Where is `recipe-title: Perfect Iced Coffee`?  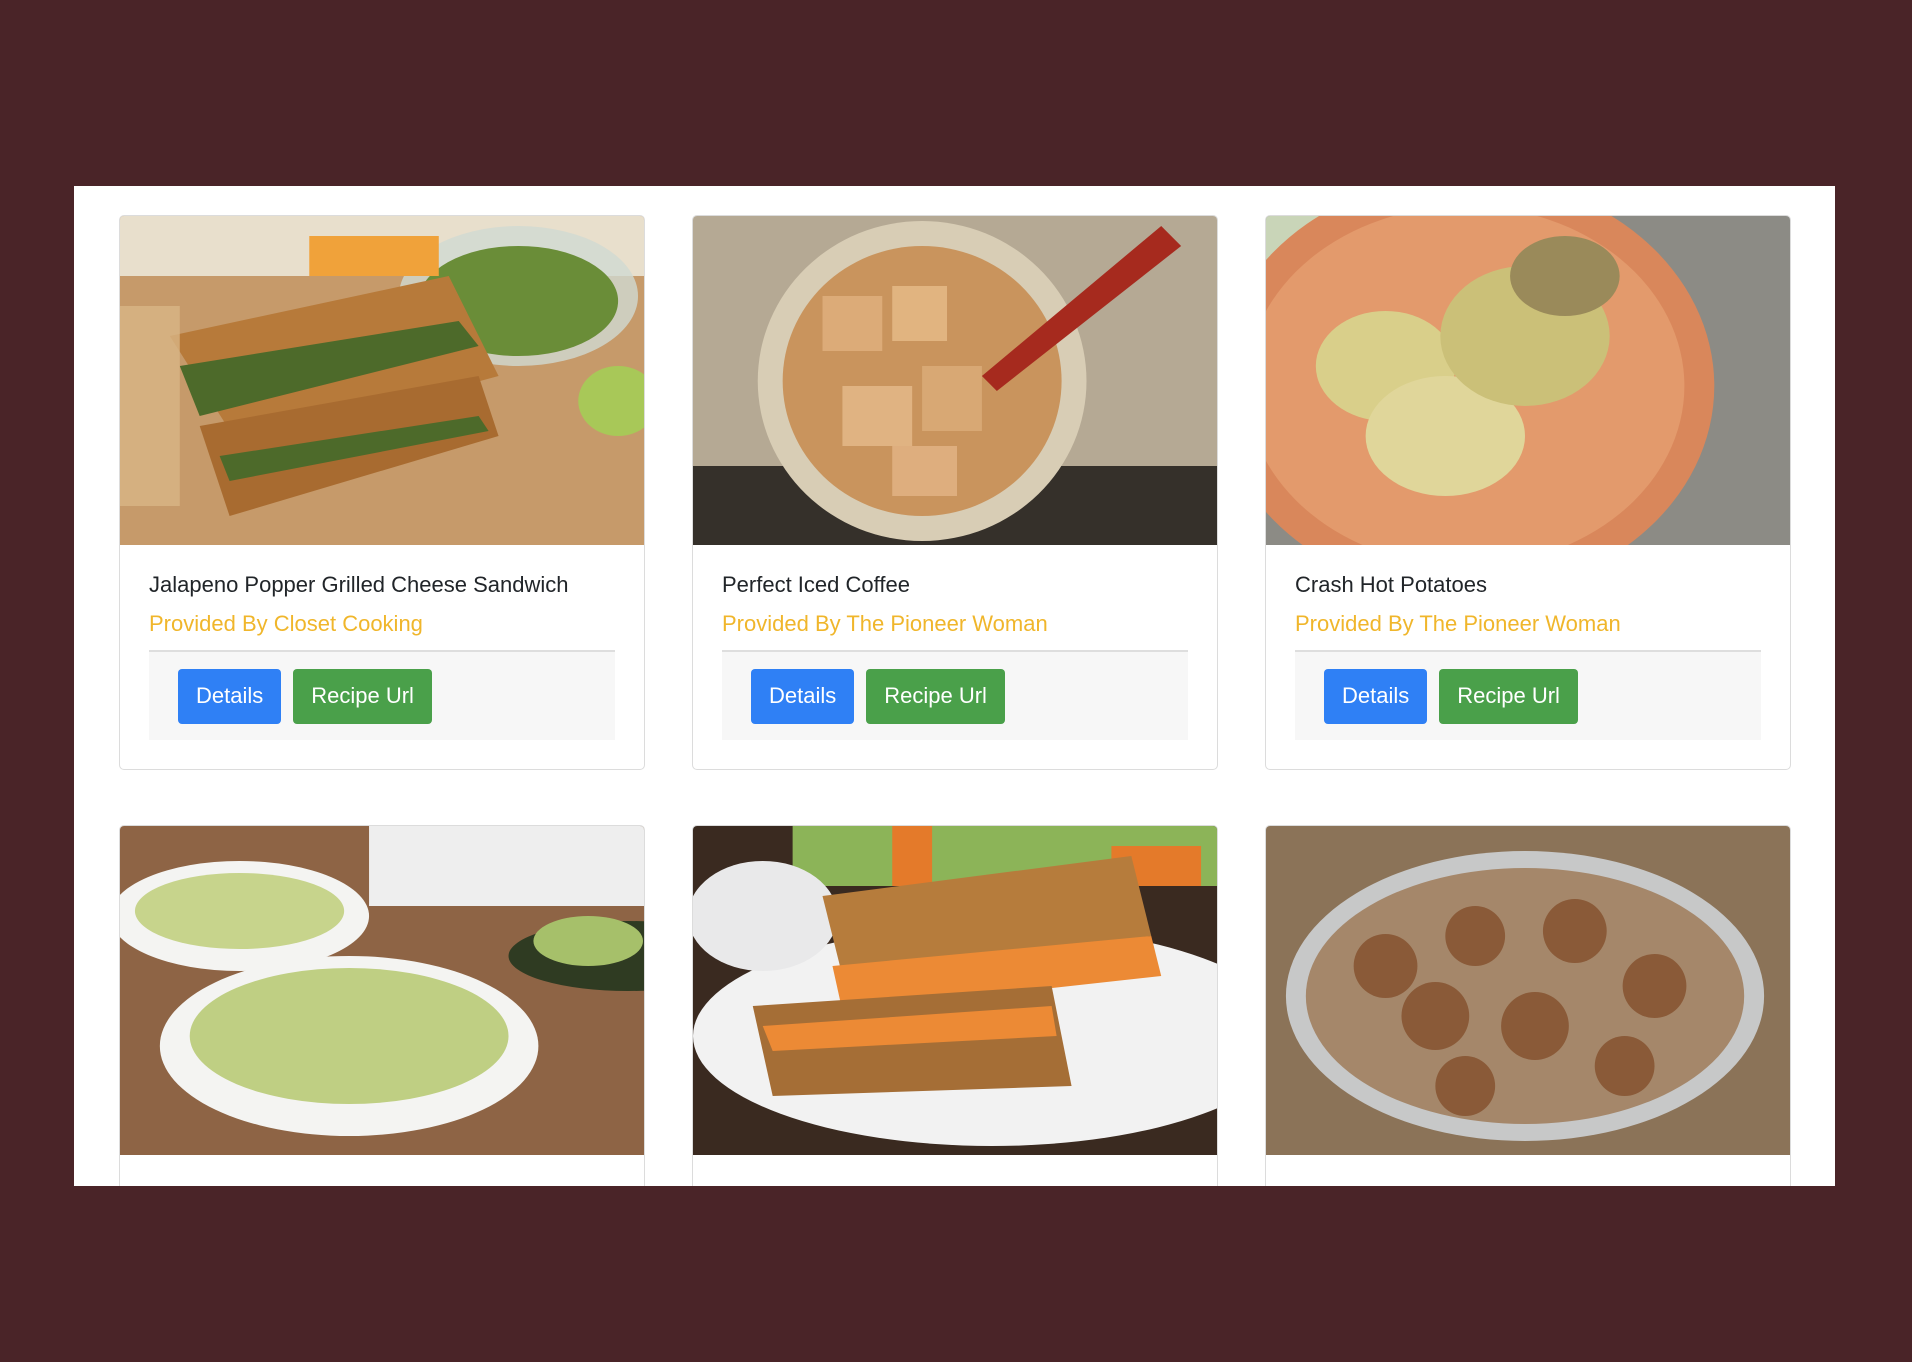 recipe-title: Perfect Iced Coffee is located at coordinates (816, 584).